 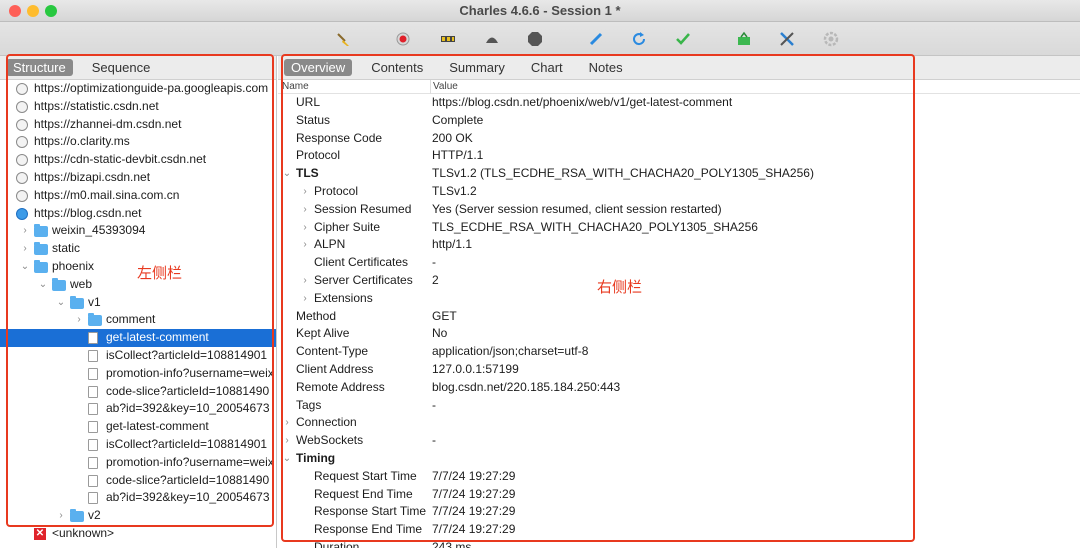 I want to click on error-icon: ✕, so click(x=40, y=533).